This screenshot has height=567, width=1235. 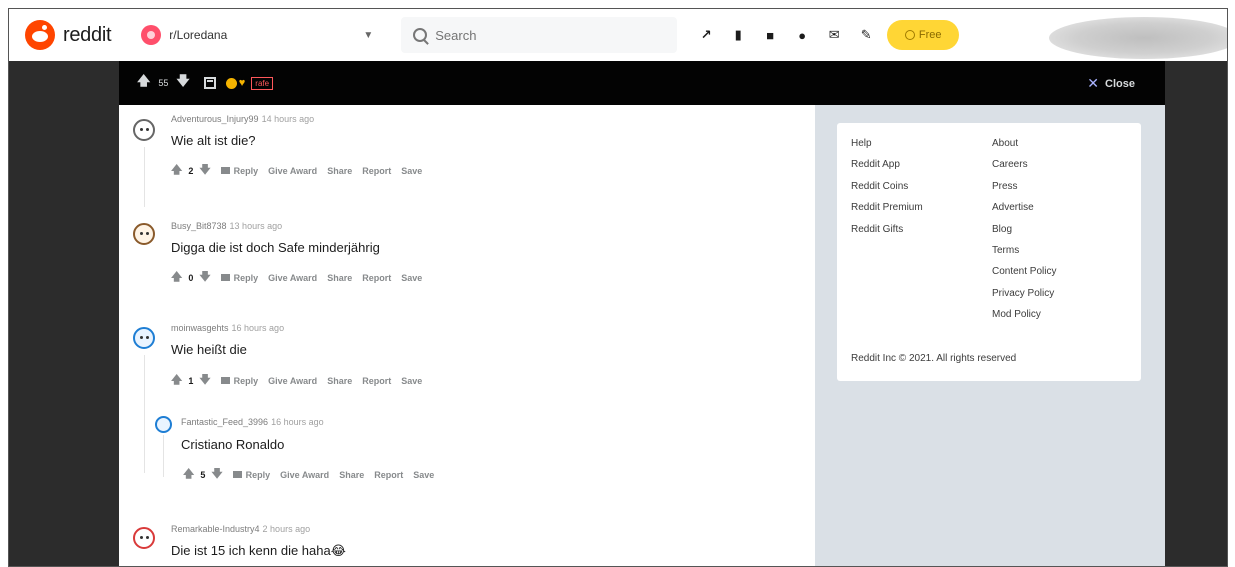 I want to click on footer-link: Privacy Policy, so click(x=1024, y=294).